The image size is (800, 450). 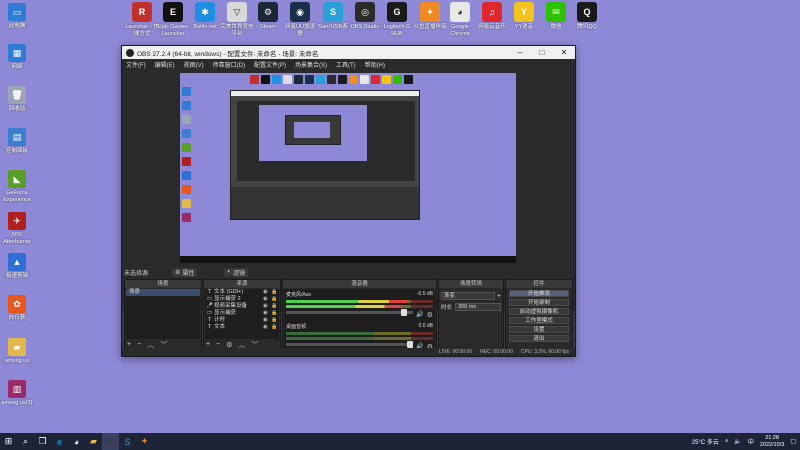 I want to click on desktop-shortcut: ✈ MSI Afterburner, so click(x=17, y=229).